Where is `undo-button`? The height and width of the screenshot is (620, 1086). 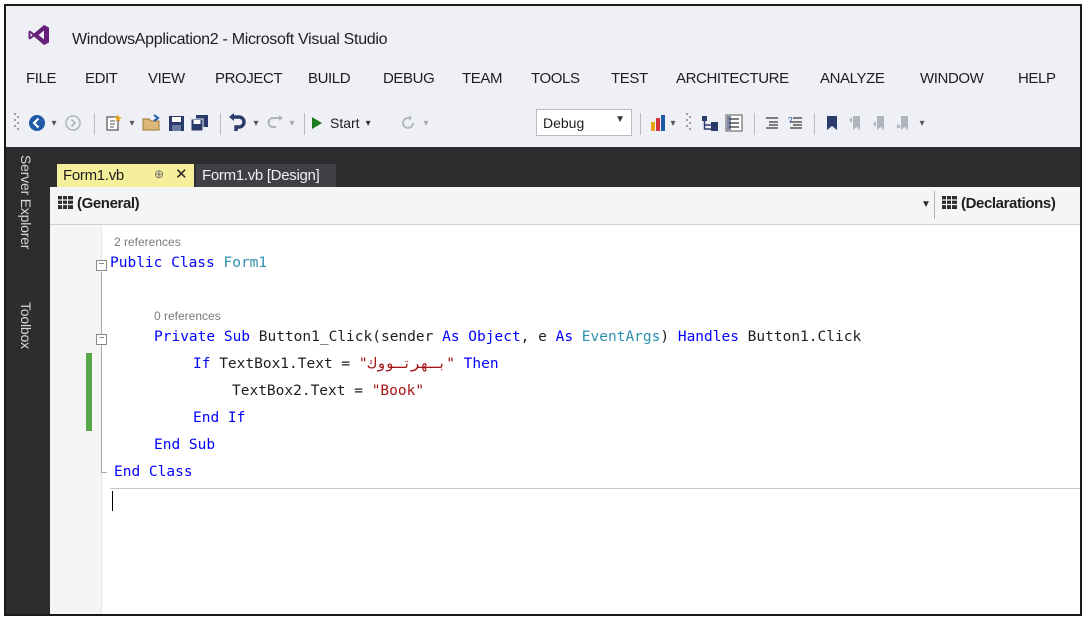 undo-button is located at coordinates (238, 123).